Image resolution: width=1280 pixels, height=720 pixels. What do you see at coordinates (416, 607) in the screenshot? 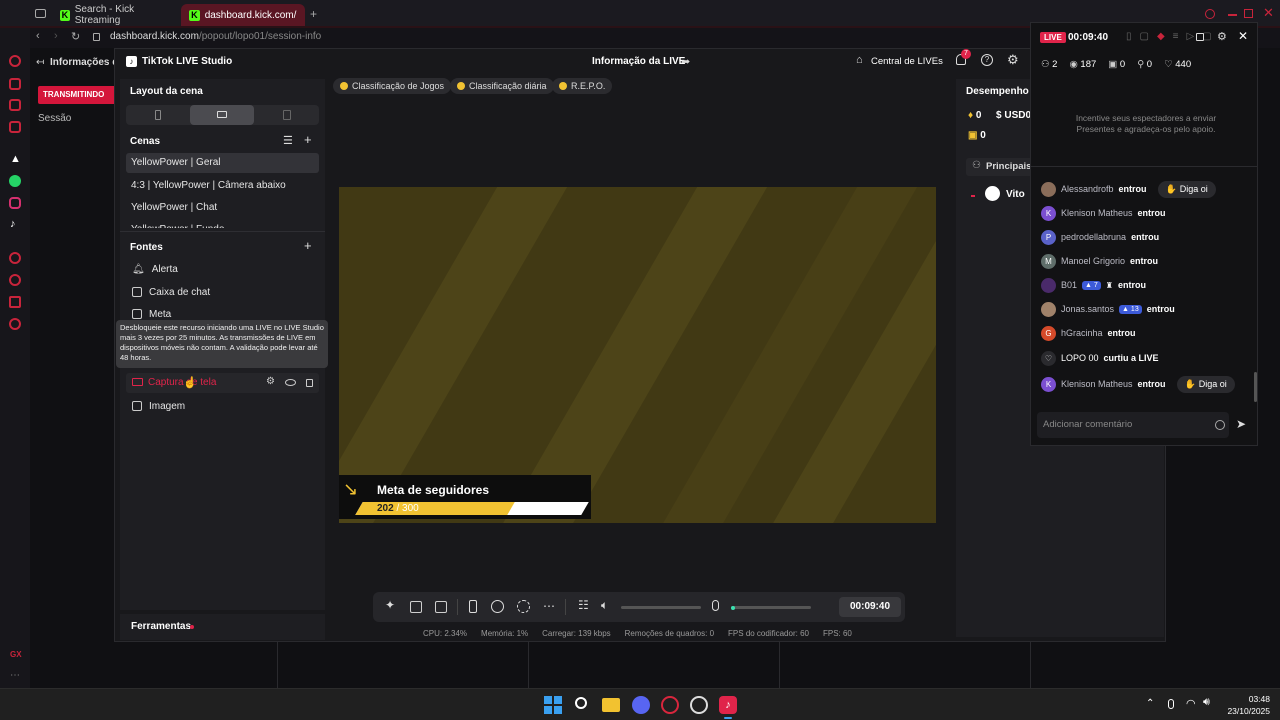
I see `layers-icon` at bounding box center [416, 607].